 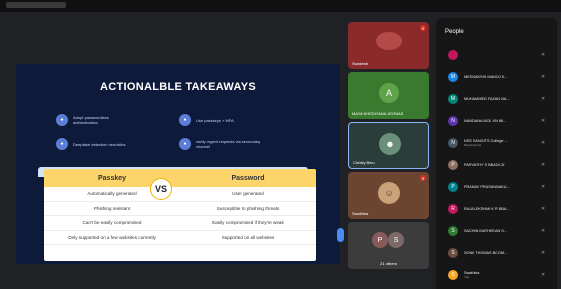 What do you see at coordinates (99, 144) in the screenshot?
I see `takeaway-text: Deepfake detection heuristics` at bounding box center [99, 144].